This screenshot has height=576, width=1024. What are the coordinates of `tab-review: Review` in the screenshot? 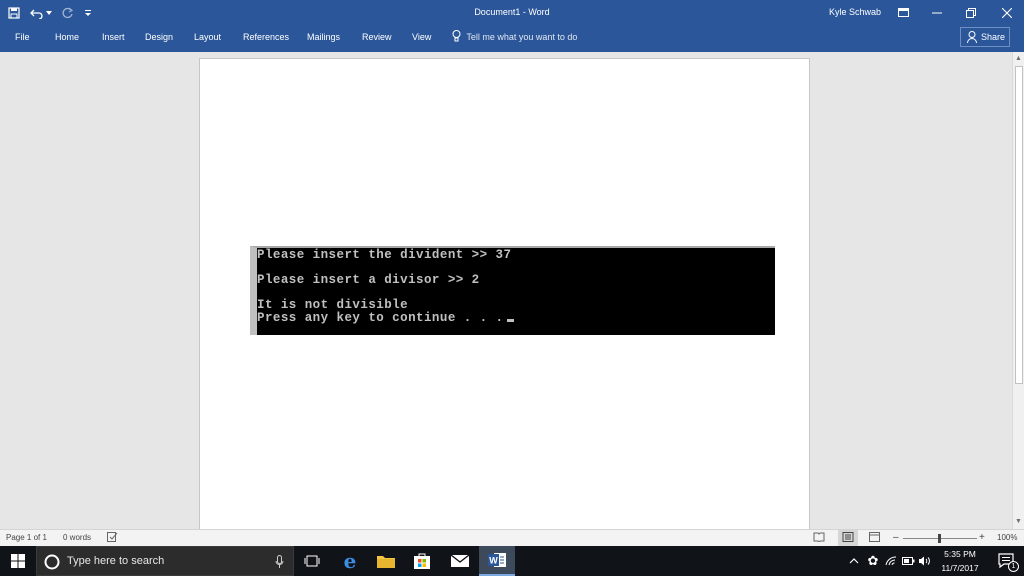 It's located at (377, 37).